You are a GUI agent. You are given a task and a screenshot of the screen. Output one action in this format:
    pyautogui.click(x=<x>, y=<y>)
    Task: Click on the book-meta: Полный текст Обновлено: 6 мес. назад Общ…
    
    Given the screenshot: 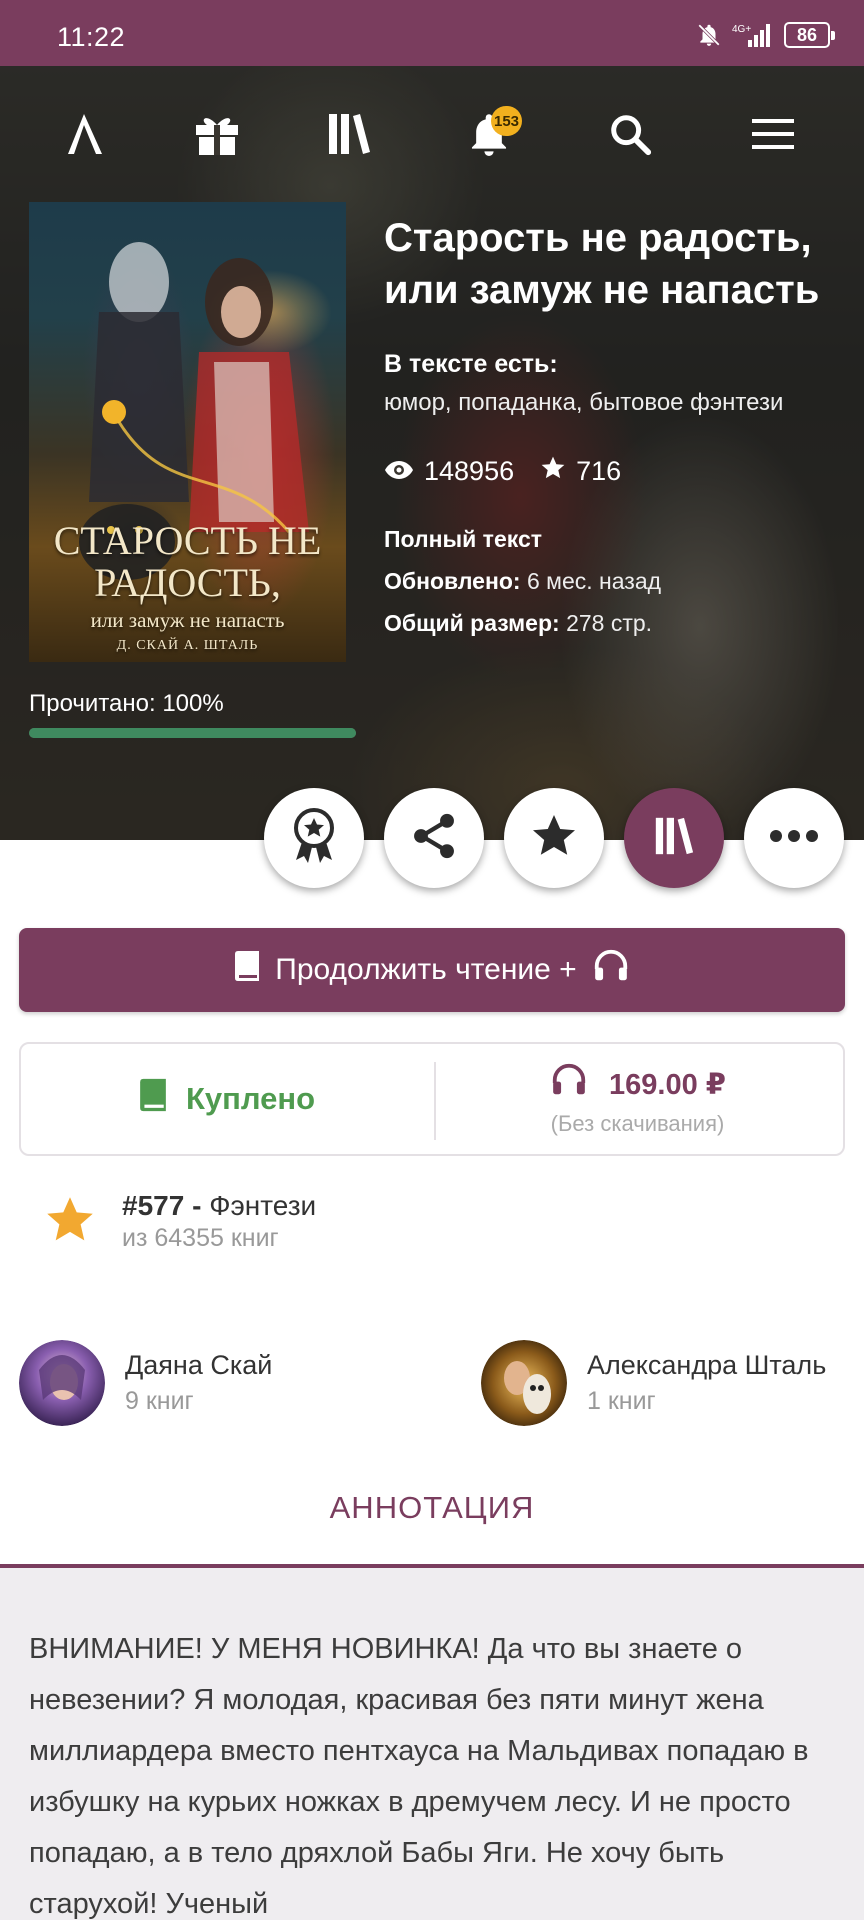 What is the action you would take?
    pyautogui.click(x=614, y=581)
    